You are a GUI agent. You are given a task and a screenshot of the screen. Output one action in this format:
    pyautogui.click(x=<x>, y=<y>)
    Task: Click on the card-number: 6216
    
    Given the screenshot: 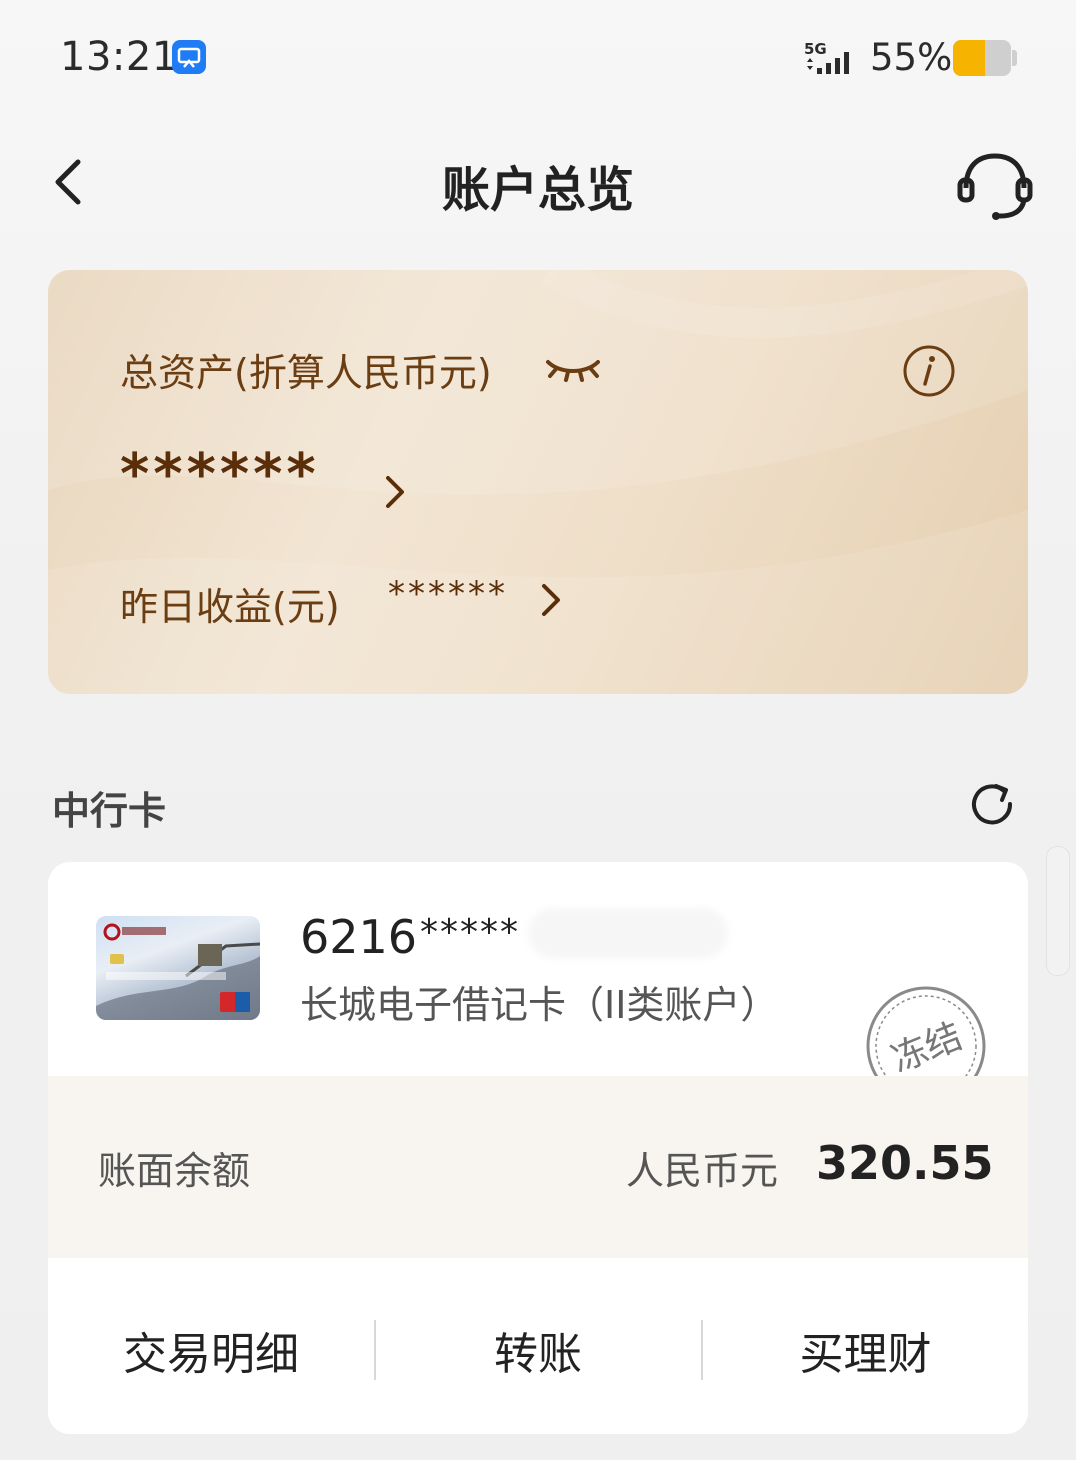 What is the action you would take?
    pyautogui.click(x=359, y=937)
    